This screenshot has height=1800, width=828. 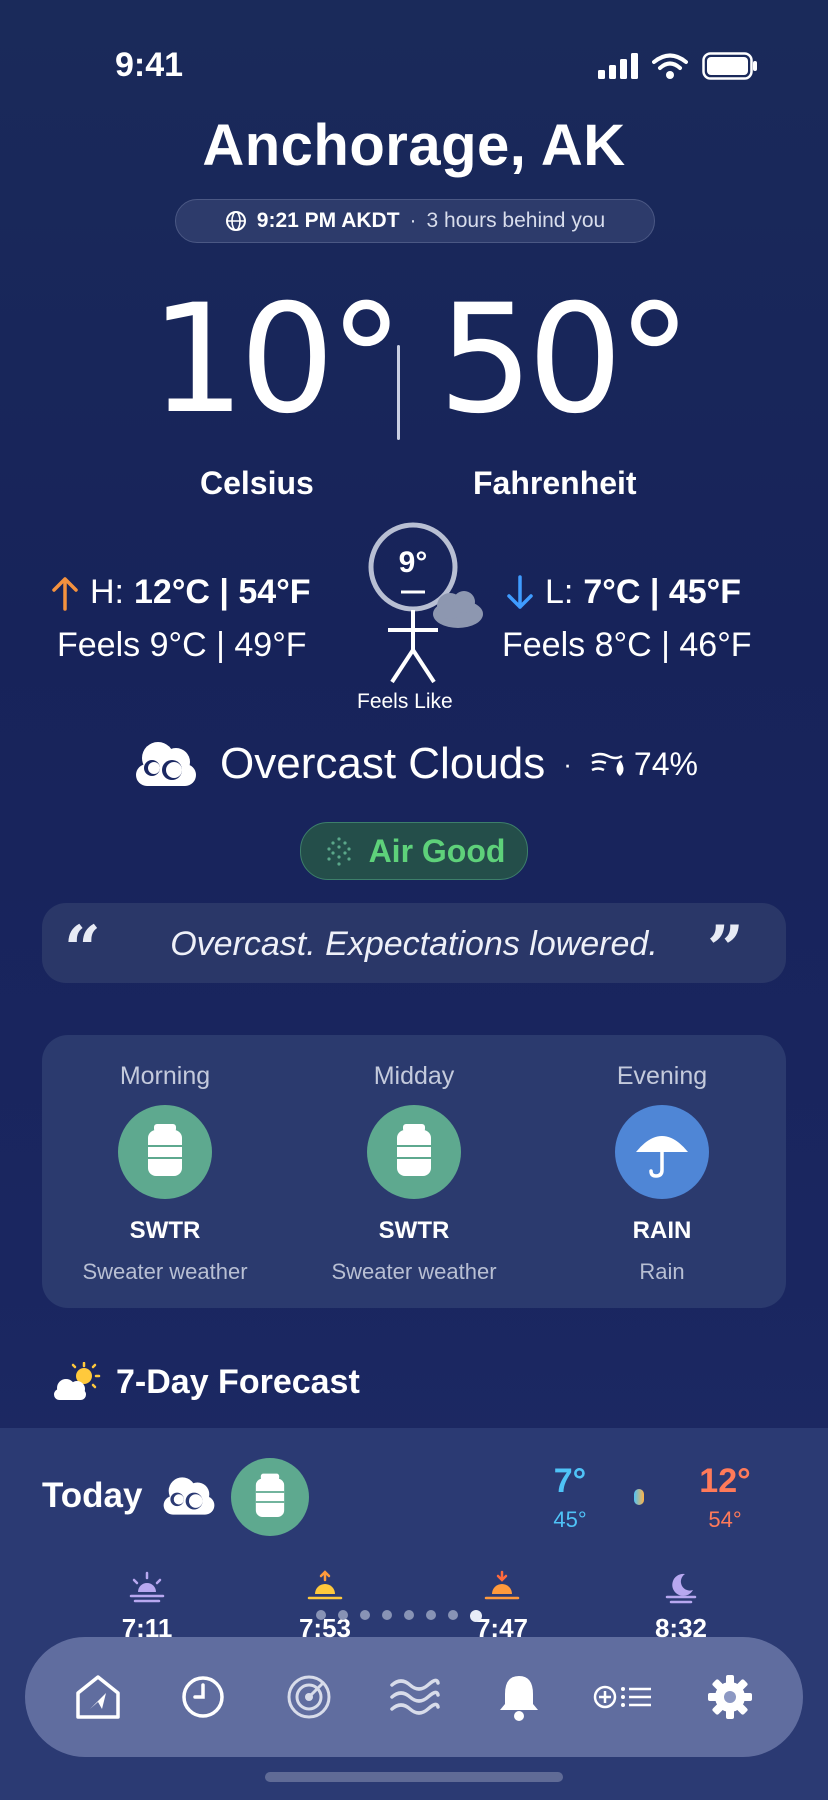 I want to click on quote-close-icon: ”, so click(x=725, y=949).